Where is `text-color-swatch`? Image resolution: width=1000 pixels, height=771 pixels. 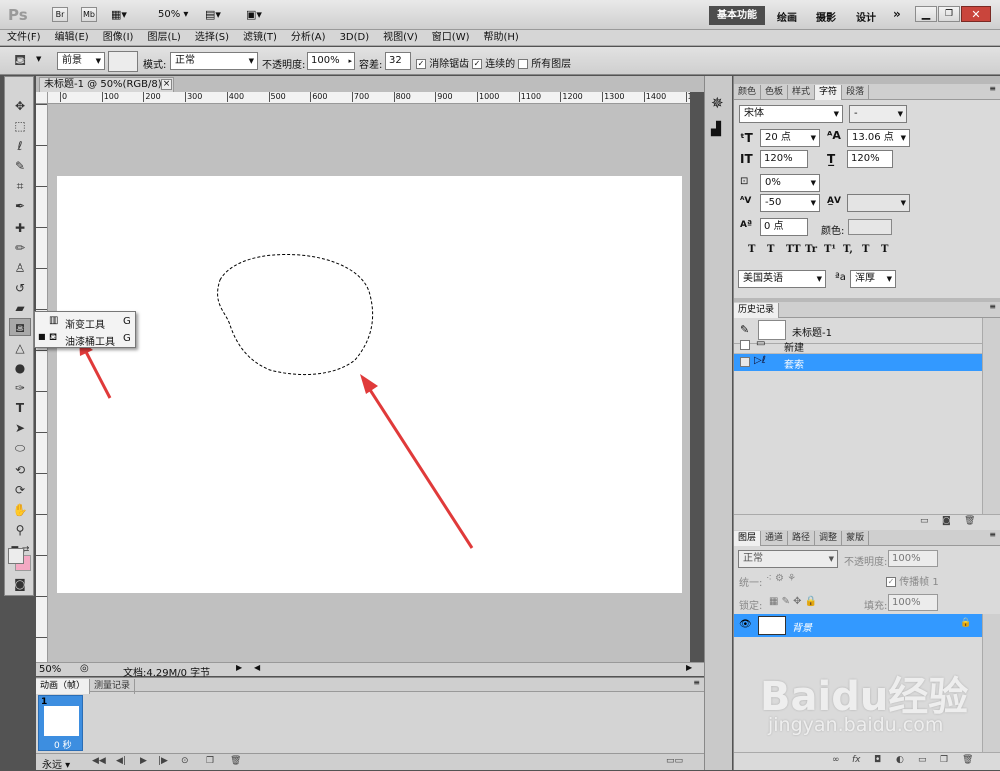
text-color-swatch is located at coordinates (870, 227).